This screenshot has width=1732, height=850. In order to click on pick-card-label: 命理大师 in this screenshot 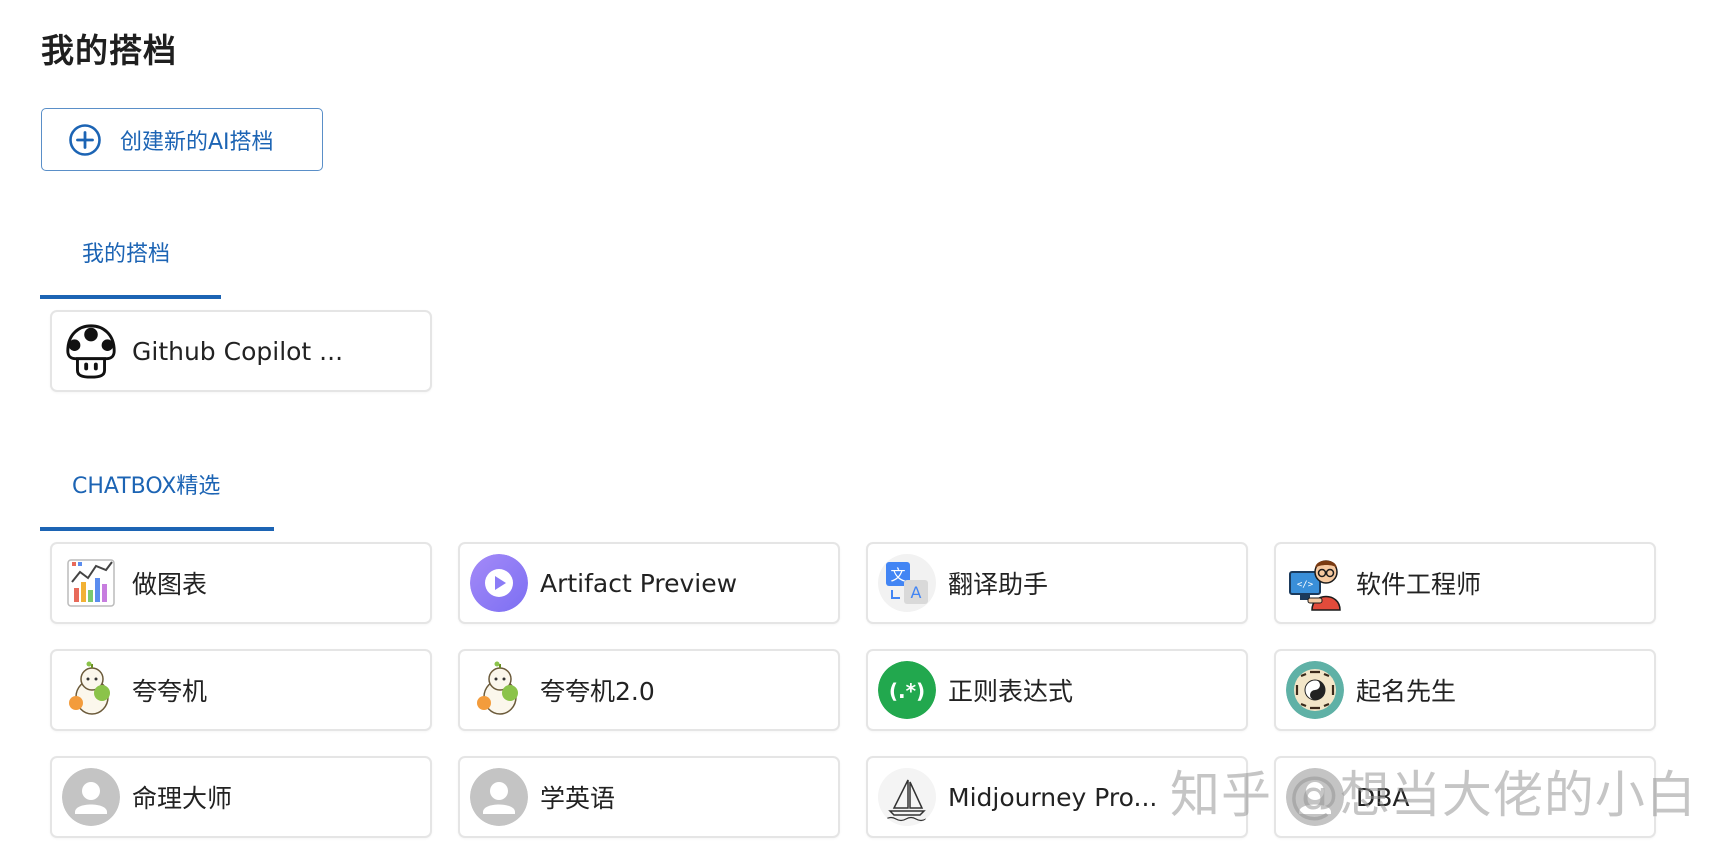, I will do `click(182, 798)`.